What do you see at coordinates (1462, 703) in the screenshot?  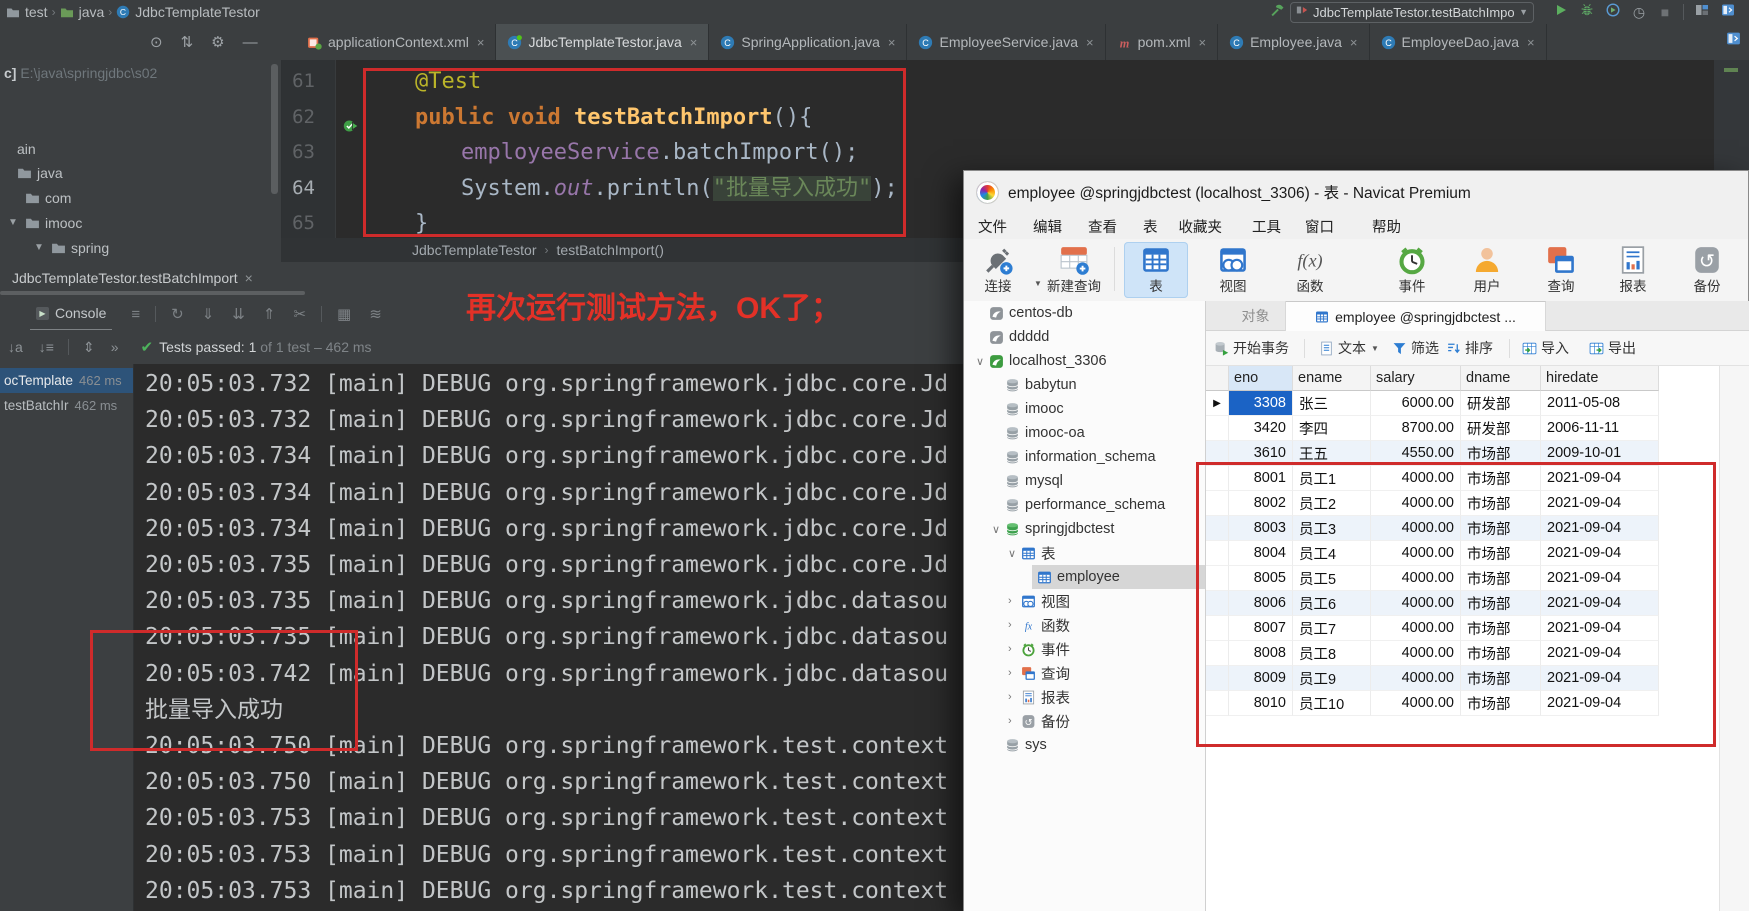 I see `table-row: 8010 员工10 4000.00 市场部 2021-09-04` at bounding box center [1462, 703].